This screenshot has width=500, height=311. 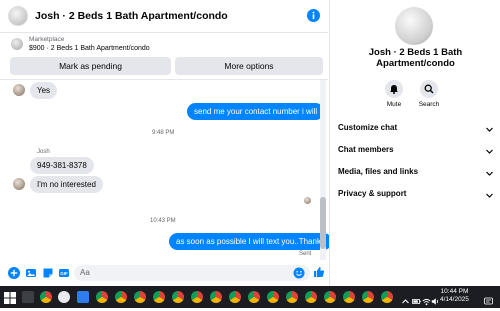 I want to click on section-label: Media, files and links, so click(x=378, y=171).